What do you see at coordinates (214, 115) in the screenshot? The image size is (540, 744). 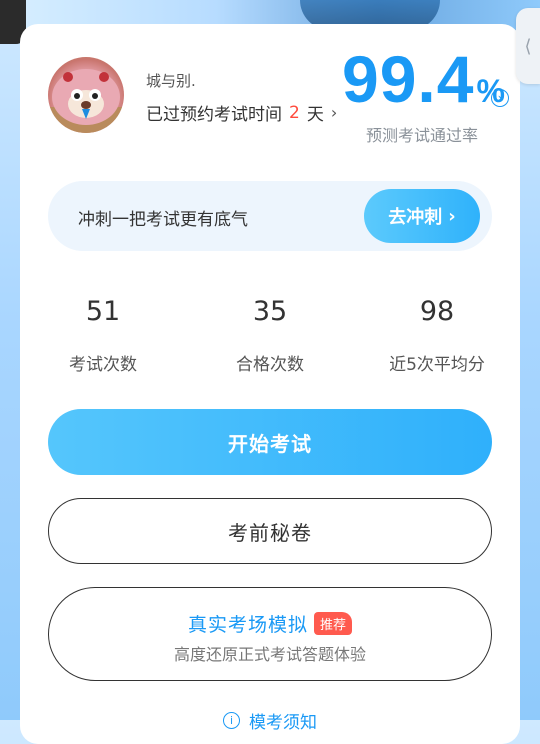 I see `exam-prefix-text: 已过预约考试时间` at bounding box center [214, 115].